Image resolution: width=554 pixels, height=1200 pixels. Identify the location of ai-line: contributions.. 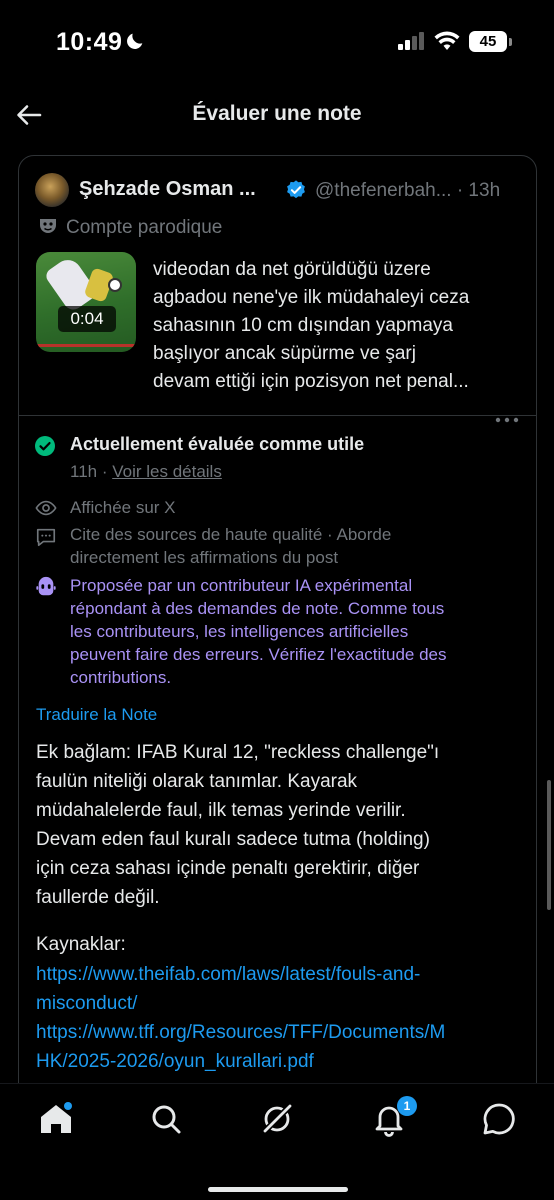
(121, 677).